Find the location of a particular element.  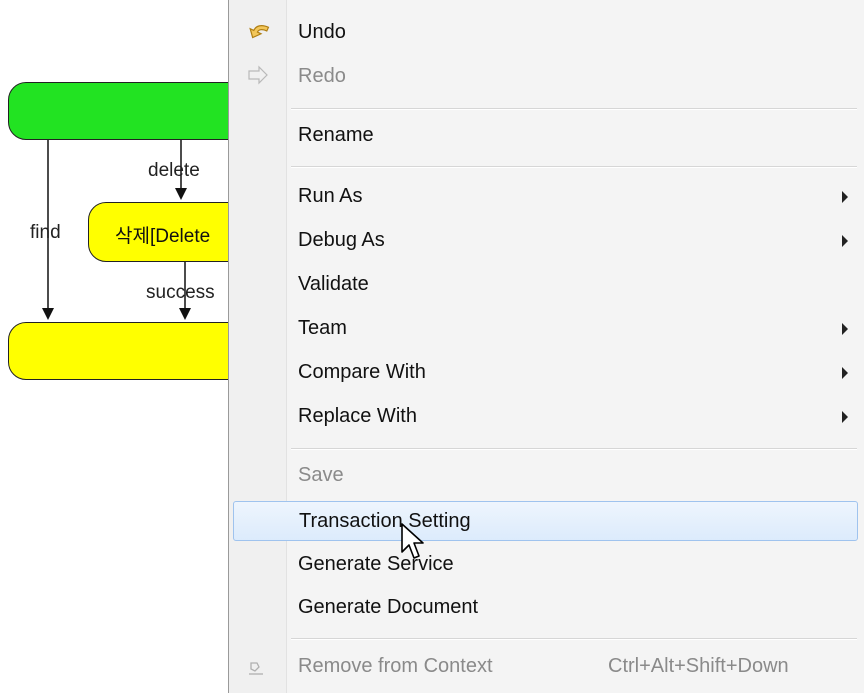

edge-label-delete: delete is located at coordinates (174, 170).